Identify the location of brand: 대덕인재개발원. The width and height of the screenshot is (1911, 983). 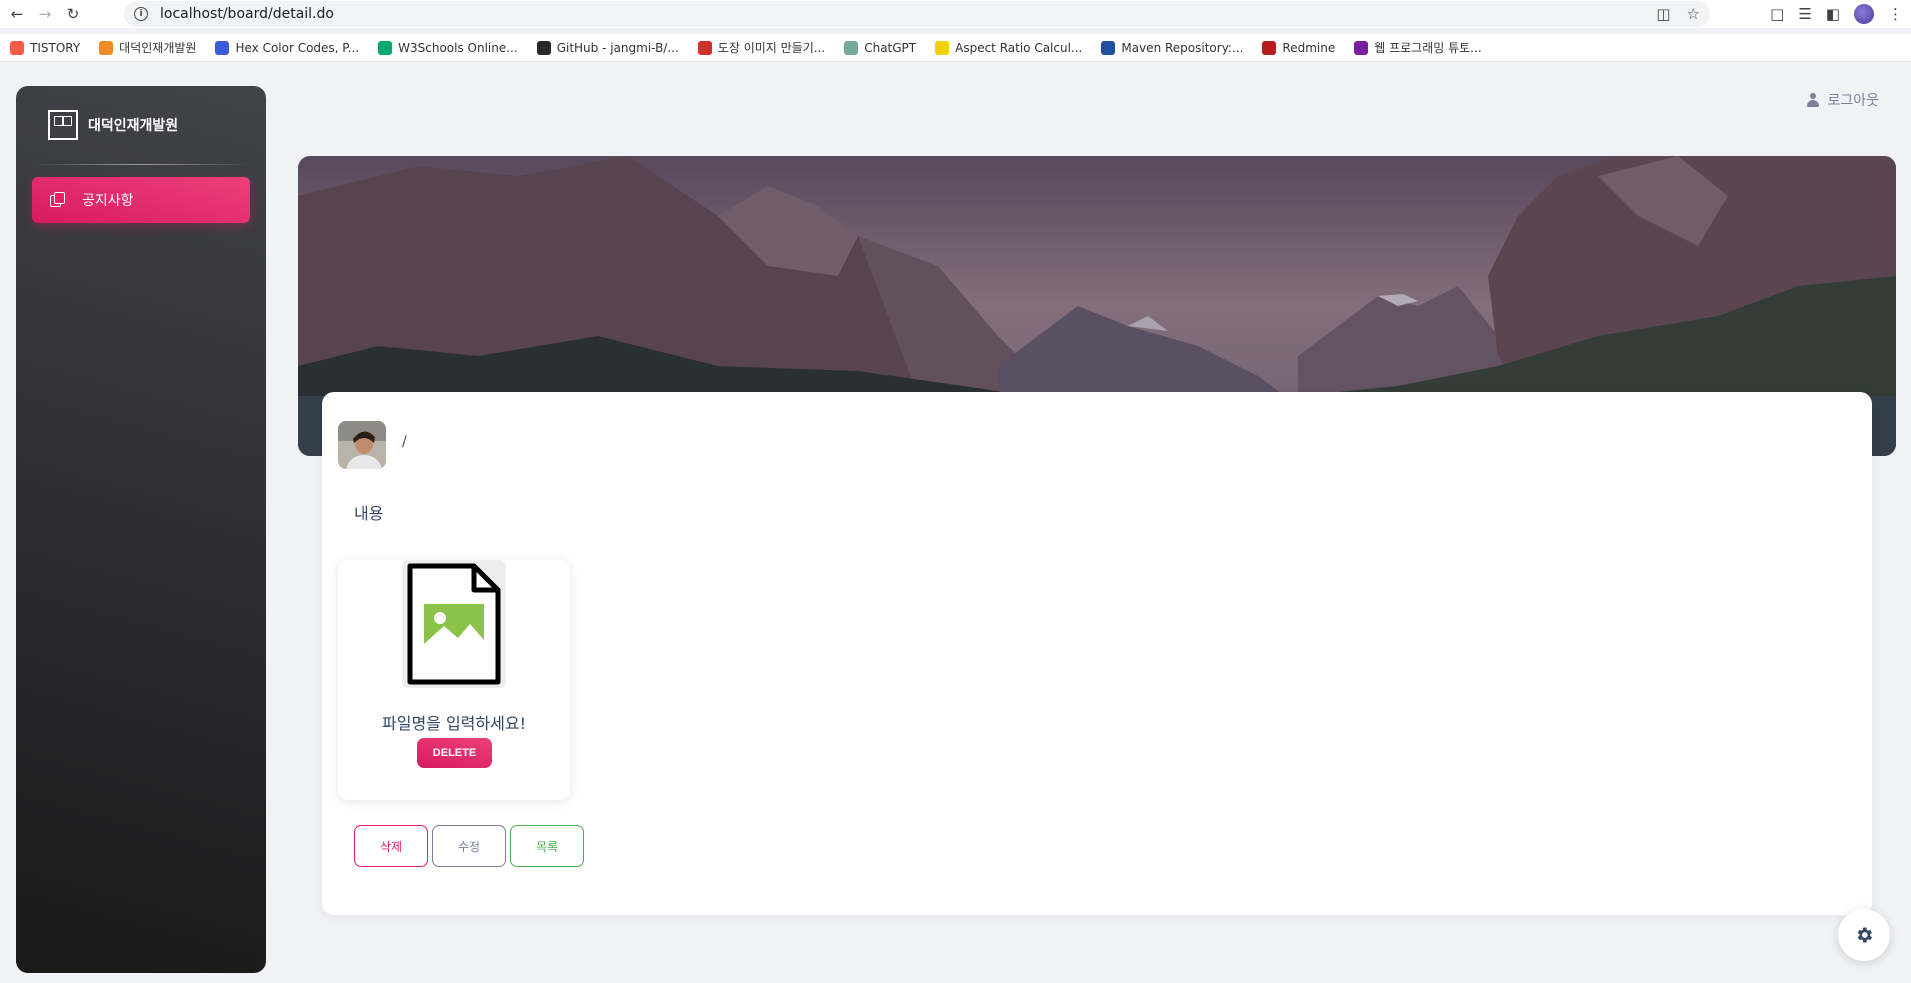
(113, 125).